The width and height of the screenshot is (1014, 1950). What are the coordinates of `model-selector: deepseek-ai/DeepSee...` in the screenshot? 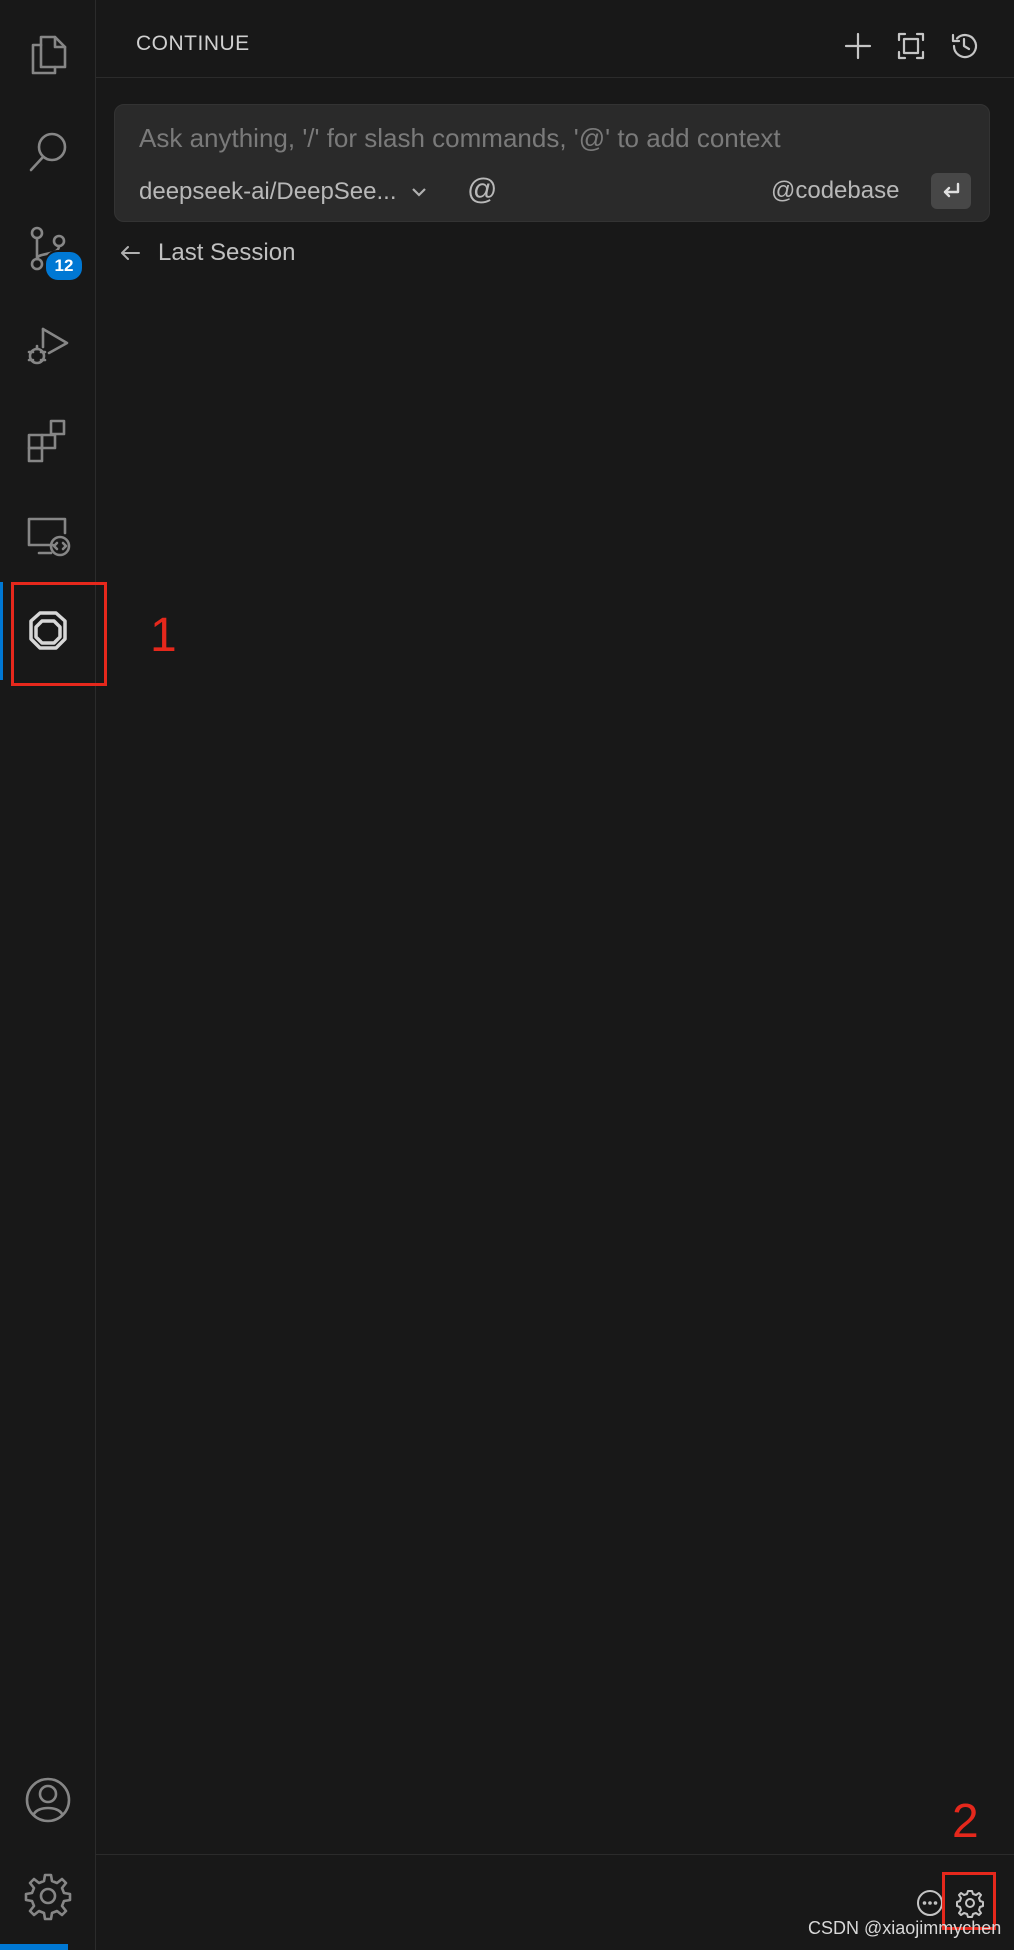 It's located at (284, 192).